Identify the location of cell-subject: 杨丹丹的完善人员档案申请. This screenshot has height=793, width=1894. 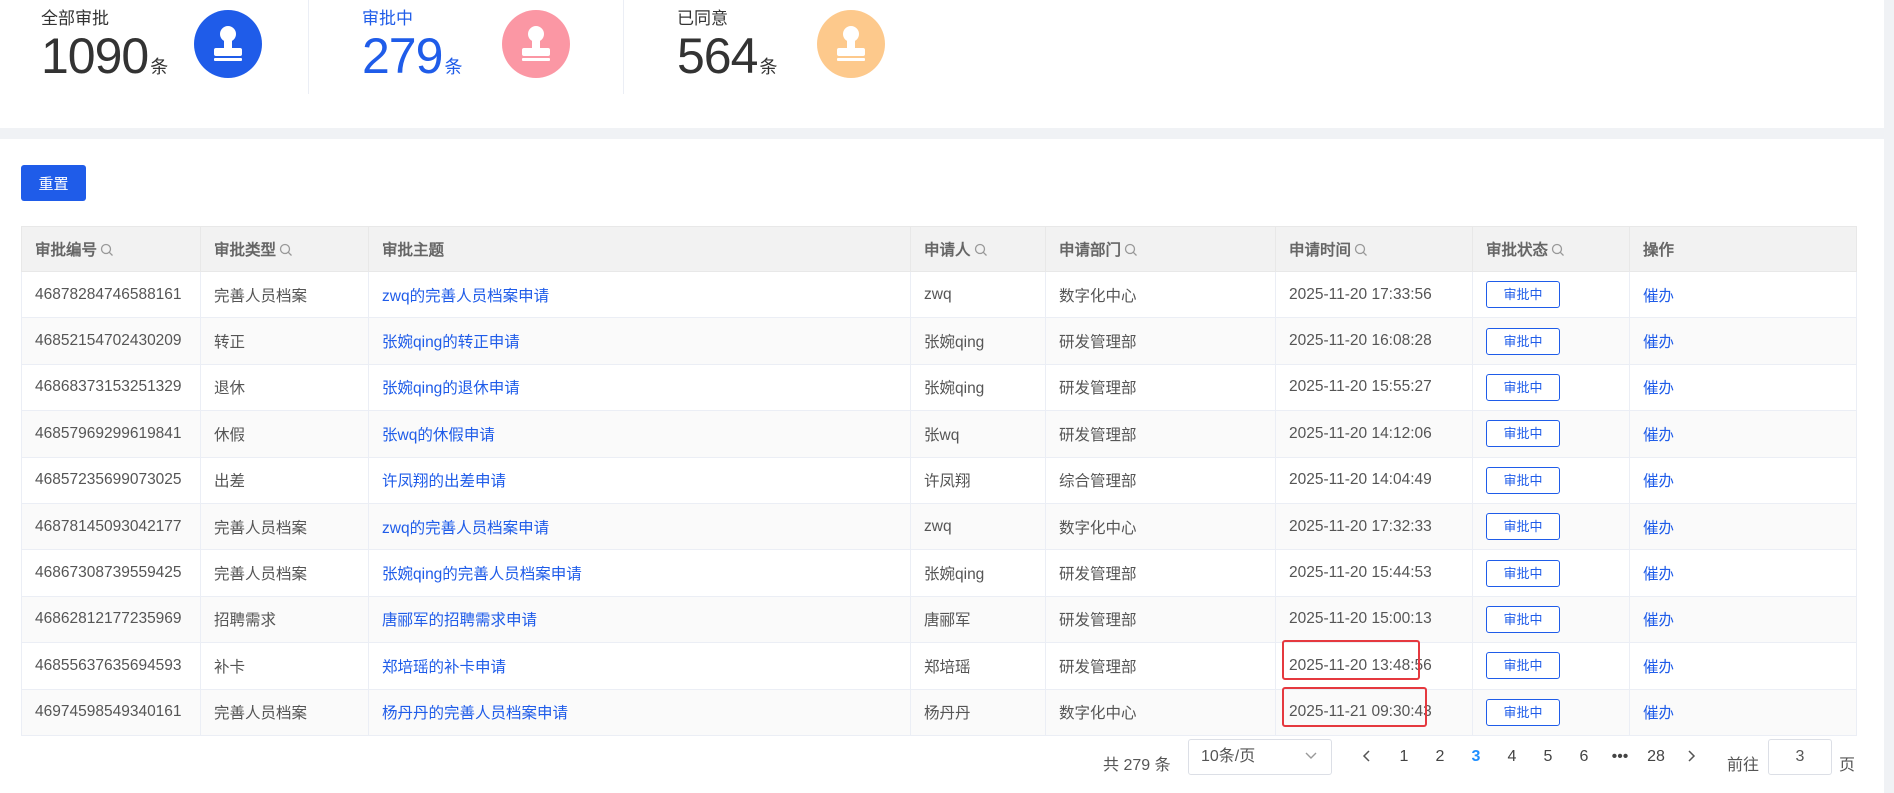
(639, 712).